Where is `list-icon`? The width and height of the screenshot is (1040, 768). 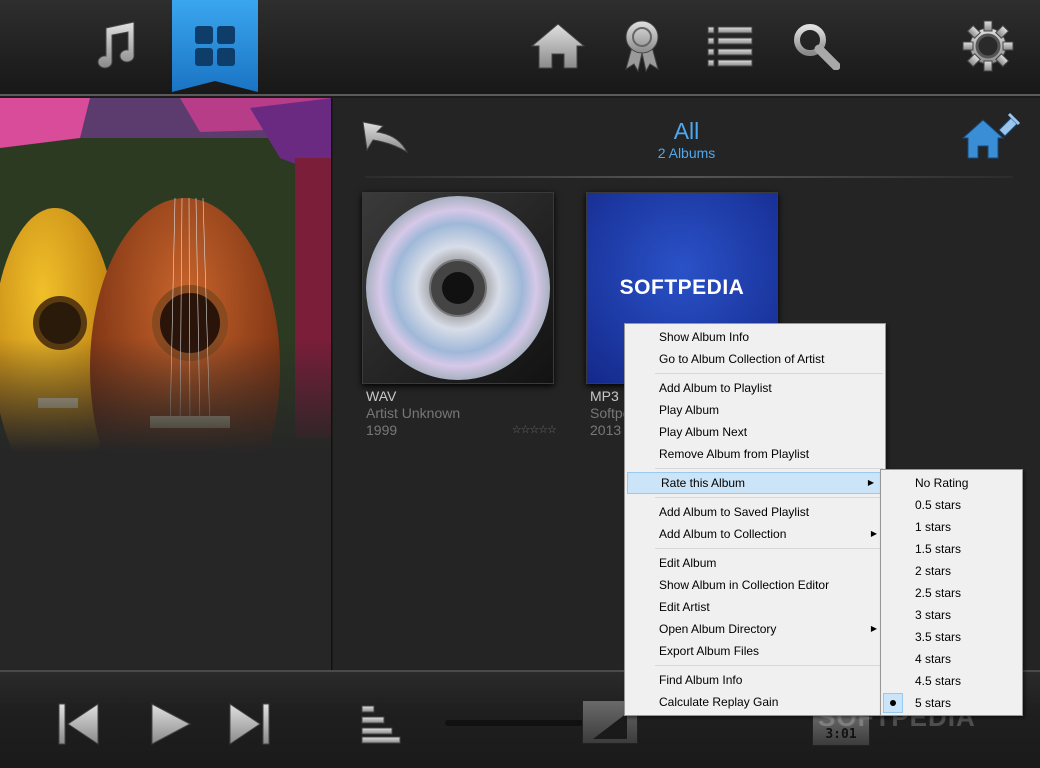 list-icon is located at coordinates (730, 46).